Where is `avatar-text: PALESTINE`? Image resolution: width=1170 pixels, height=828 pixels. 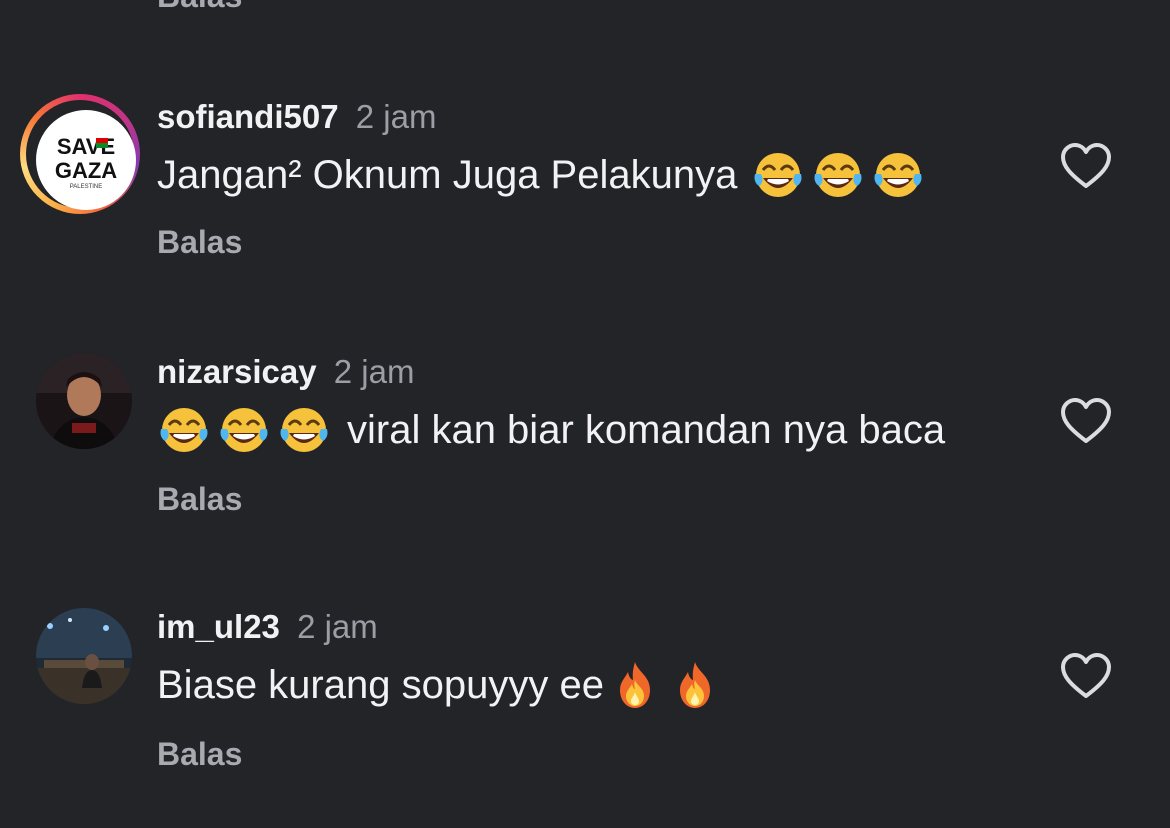
avatar-text: PALESTINE is located at coordinates (86, 187).